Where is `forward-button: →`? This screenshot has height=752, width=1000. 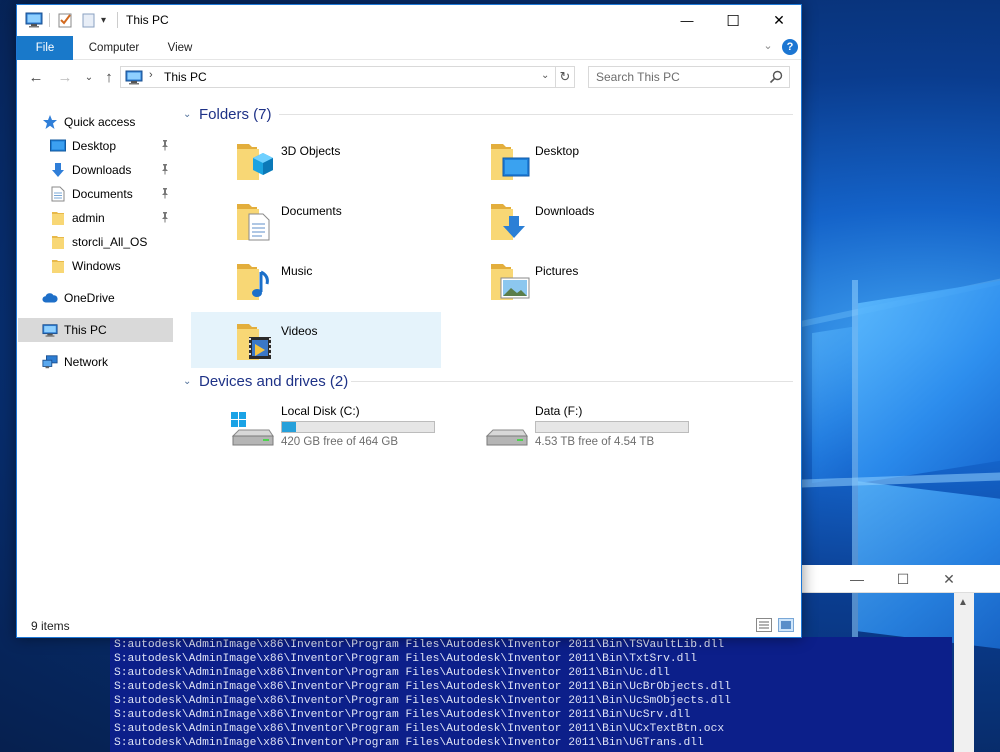 forward-button: → is located at coordinates (65, 77).